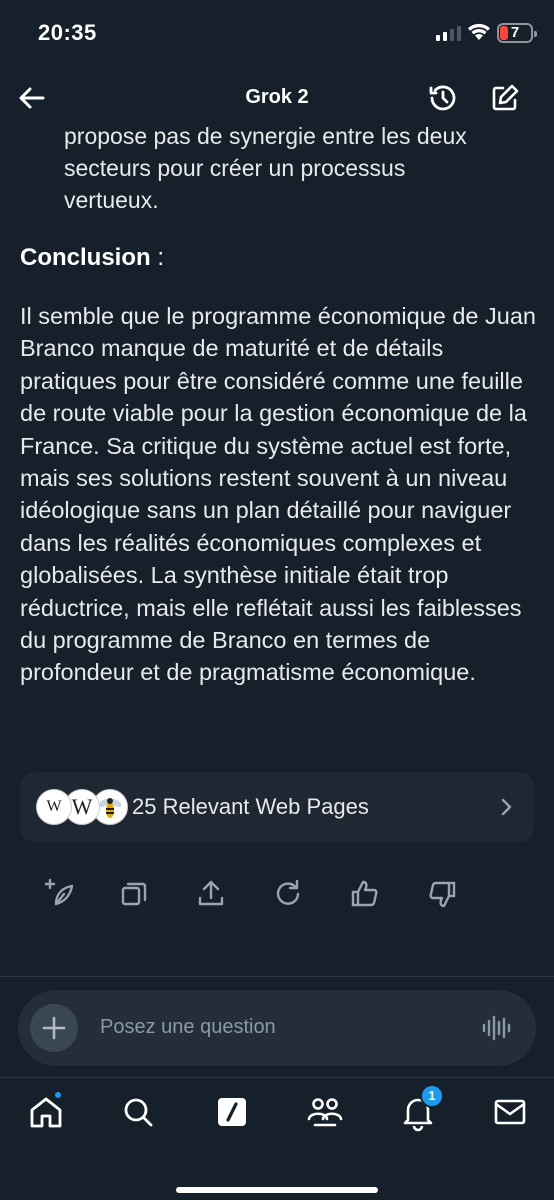 This screenshot has width=554, height=1200. What do you see at coordinates (443, 98) in the screenshot?
I see `history-icon` at bounding box center [443, 98].